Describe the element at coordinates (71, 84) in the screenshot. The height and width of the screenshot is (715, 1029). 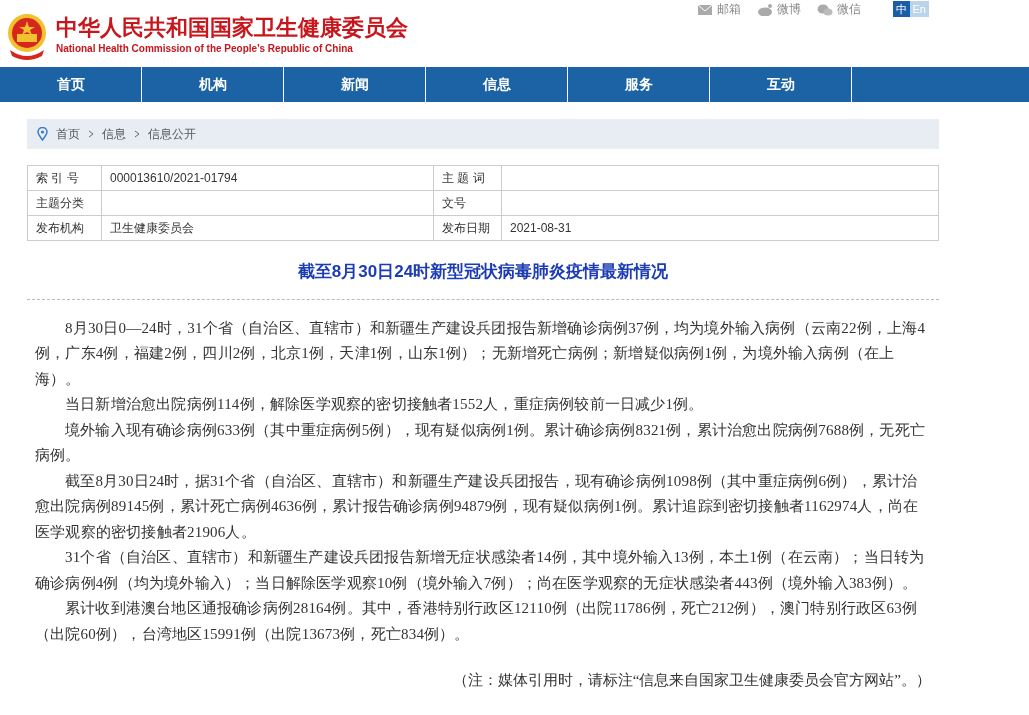
I see `nav-item: 首页` at that location.